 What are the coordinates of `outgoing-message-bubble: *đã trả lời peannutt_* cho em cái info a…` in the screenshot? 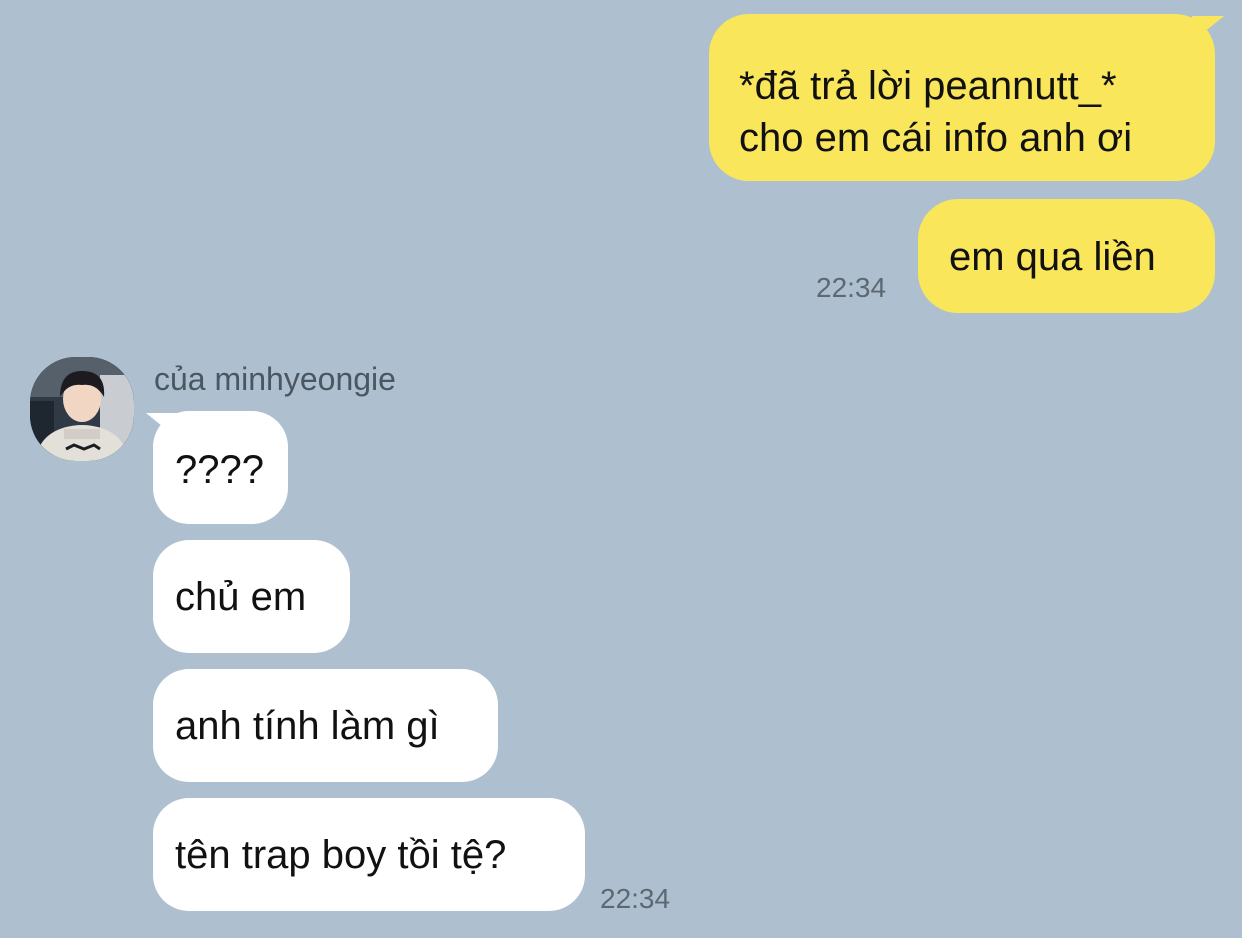 It's located at (962, 97).